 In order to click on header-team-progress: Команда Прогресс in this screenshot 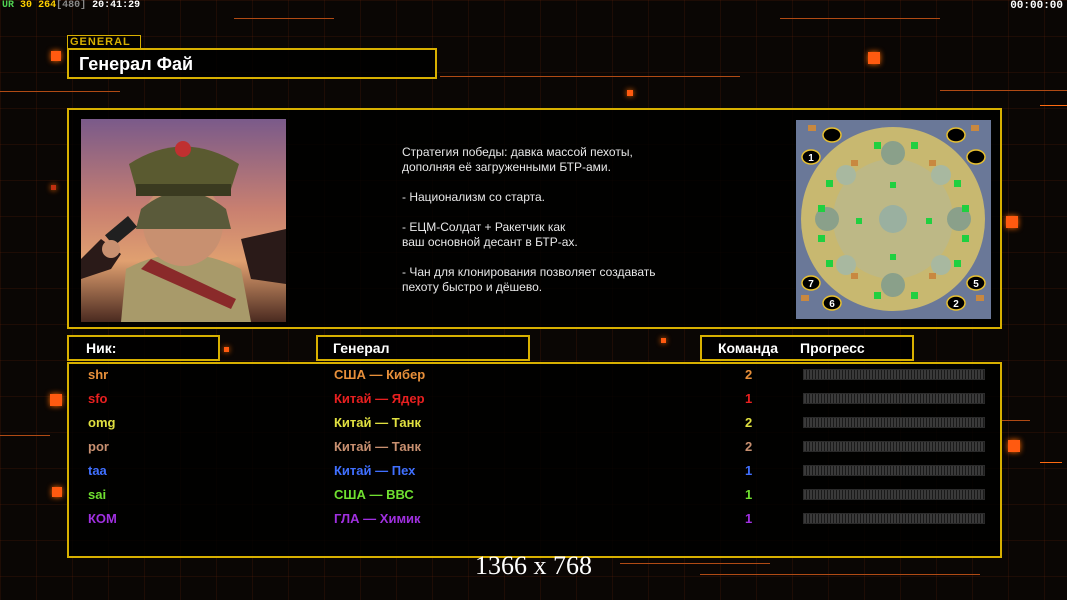, I will do `click(807, 348)`.